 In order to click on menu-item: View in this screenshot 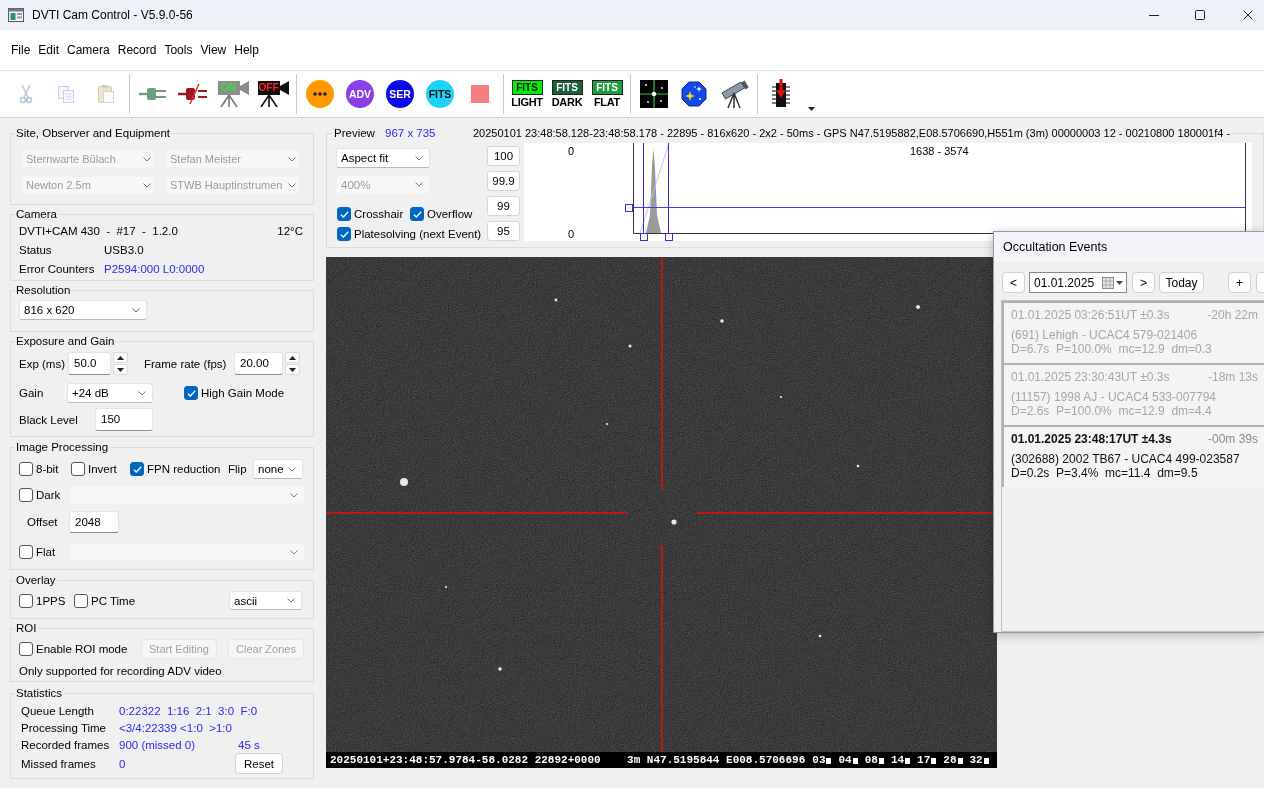, I will do `click(213, 50)`.